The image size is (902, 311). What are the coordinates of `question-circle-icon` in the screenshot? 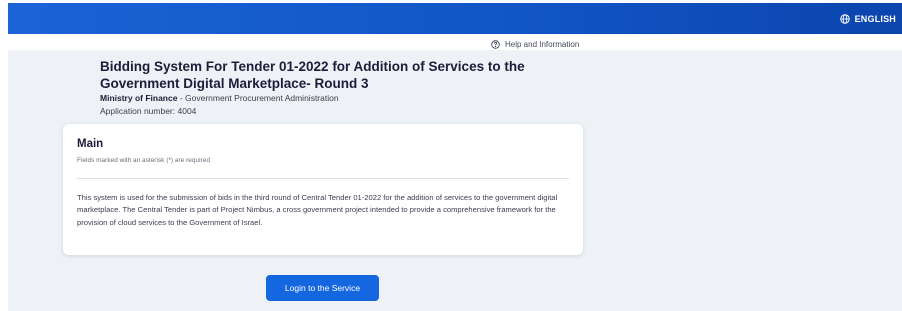 It's located at (495, 44).